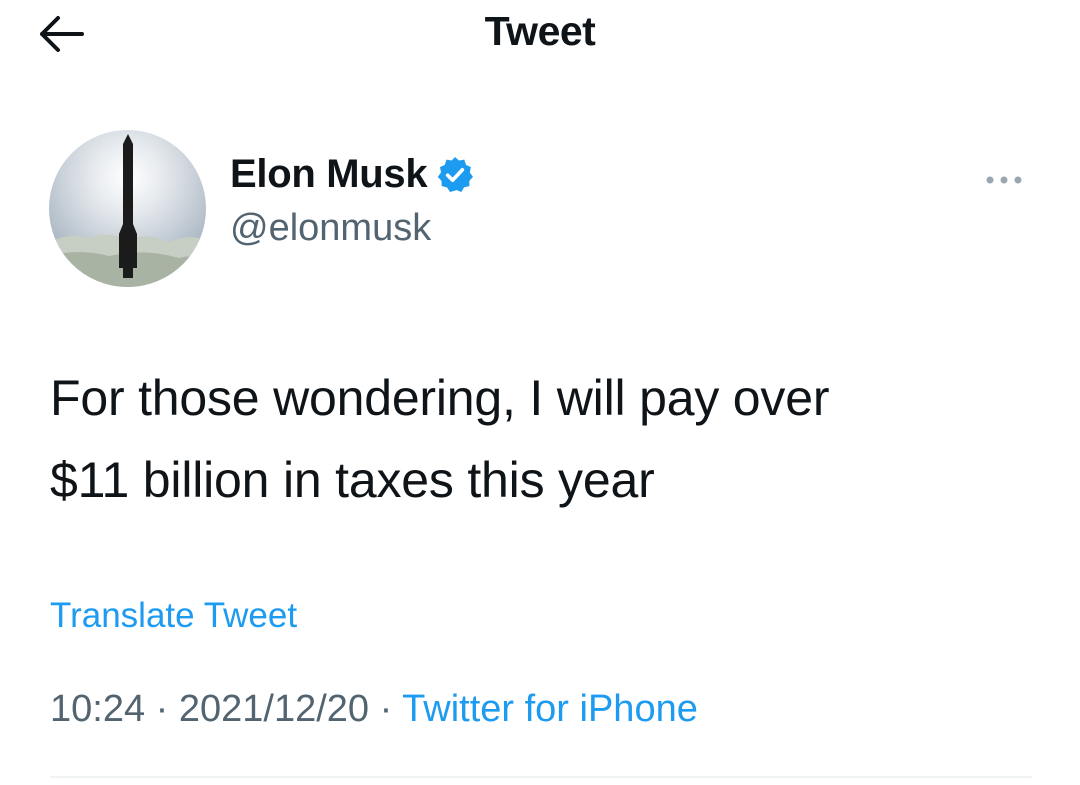 The image size is (1080, 785). Describe the element at coordinates (540, 31) in the screenshot. I see `page-title: Tweet` at that location.